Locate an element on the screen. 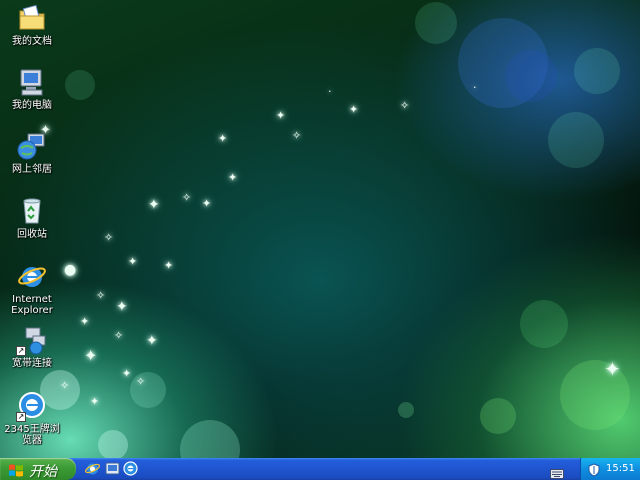 The height and width of the screenshot is (483, 640). desktop-icon-browser-2345: ↗ 2345王牌浏览器 is located at coordinates (32, 418).